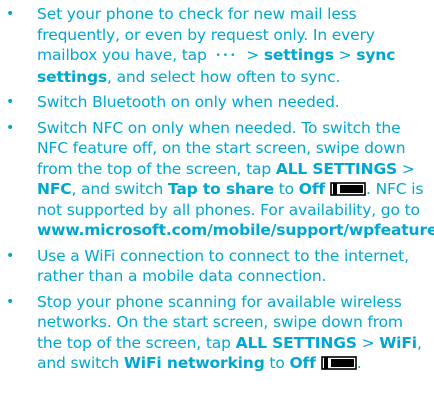 The width and height of the screenshot is (434, 405). Describe the element at coordinates (226, 56) in the screenshot. I see `more-dots-icon: •••` at that location.